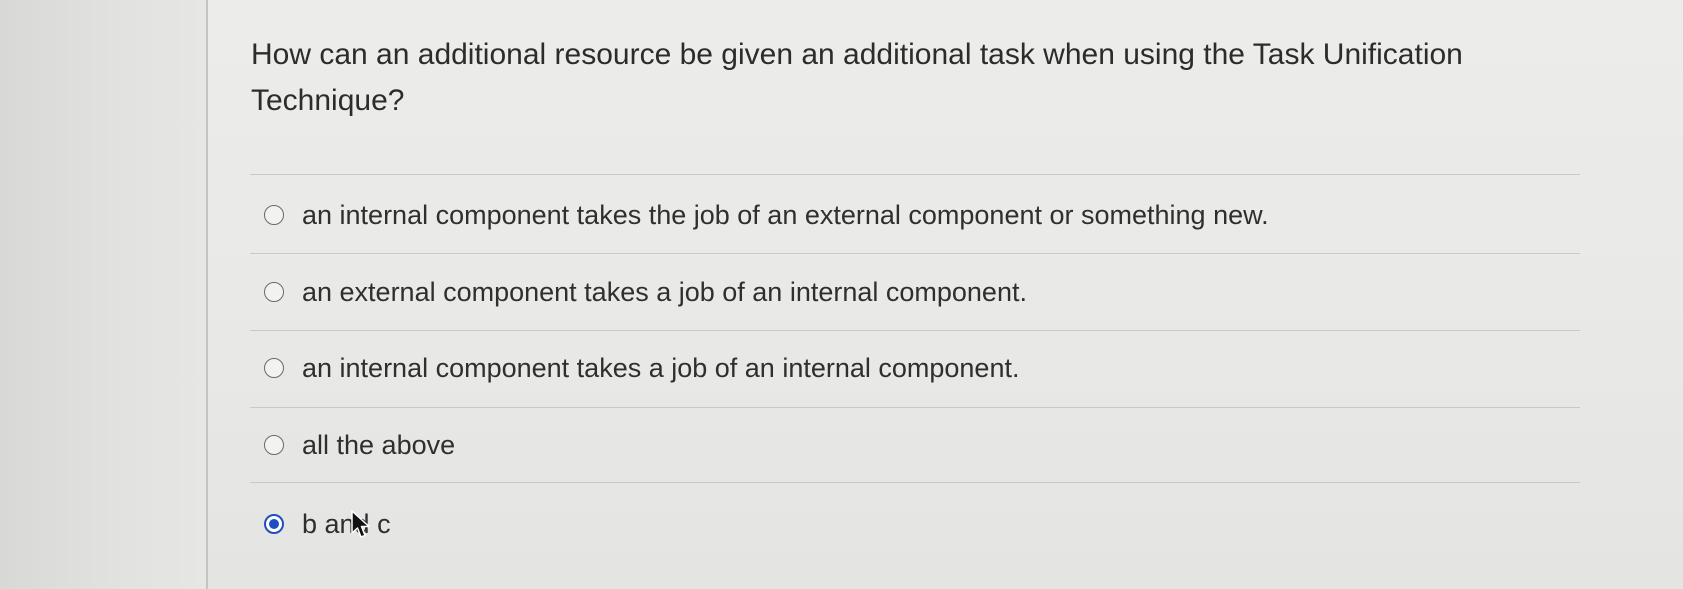  Describe the element at coordinates (915, 174) in the screenshot. I see `divider-top` at that location.